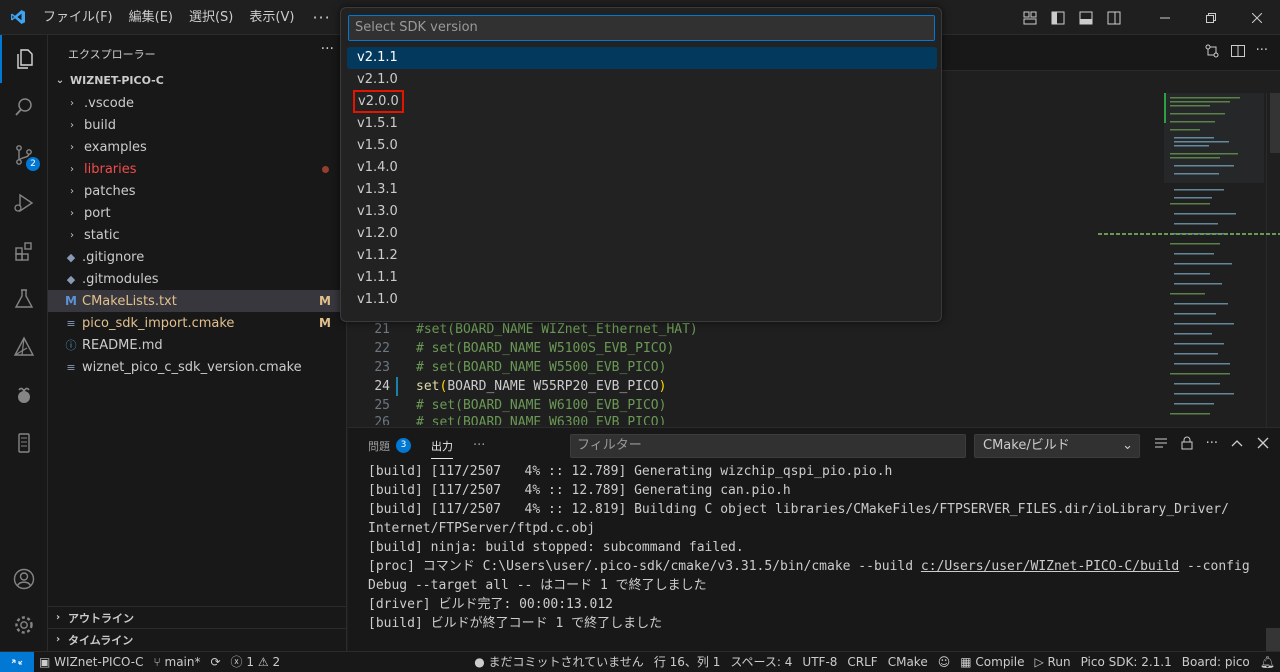 The width and height of the screenshot is (1280, 672). Describe the element at coordinates (197, 147) in the screenshot. I see `folder-examples: › examples` at that location.